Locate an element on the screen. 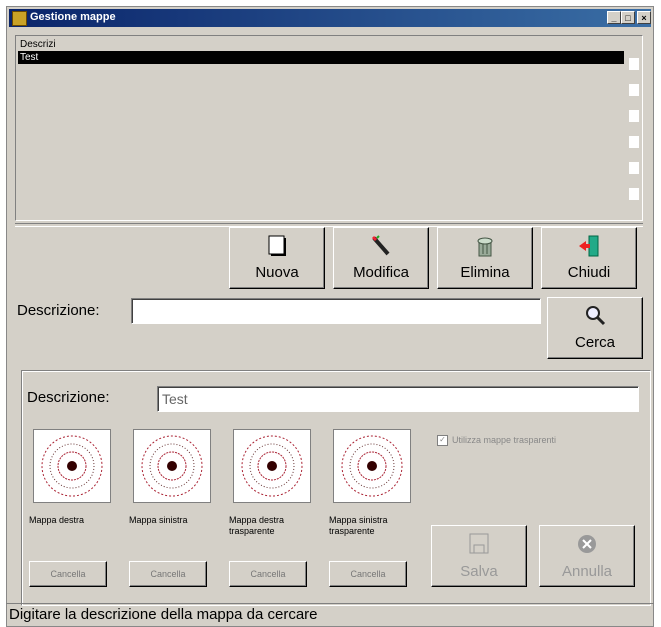  edit-button: Modifica is located at coordinates (381, 258).